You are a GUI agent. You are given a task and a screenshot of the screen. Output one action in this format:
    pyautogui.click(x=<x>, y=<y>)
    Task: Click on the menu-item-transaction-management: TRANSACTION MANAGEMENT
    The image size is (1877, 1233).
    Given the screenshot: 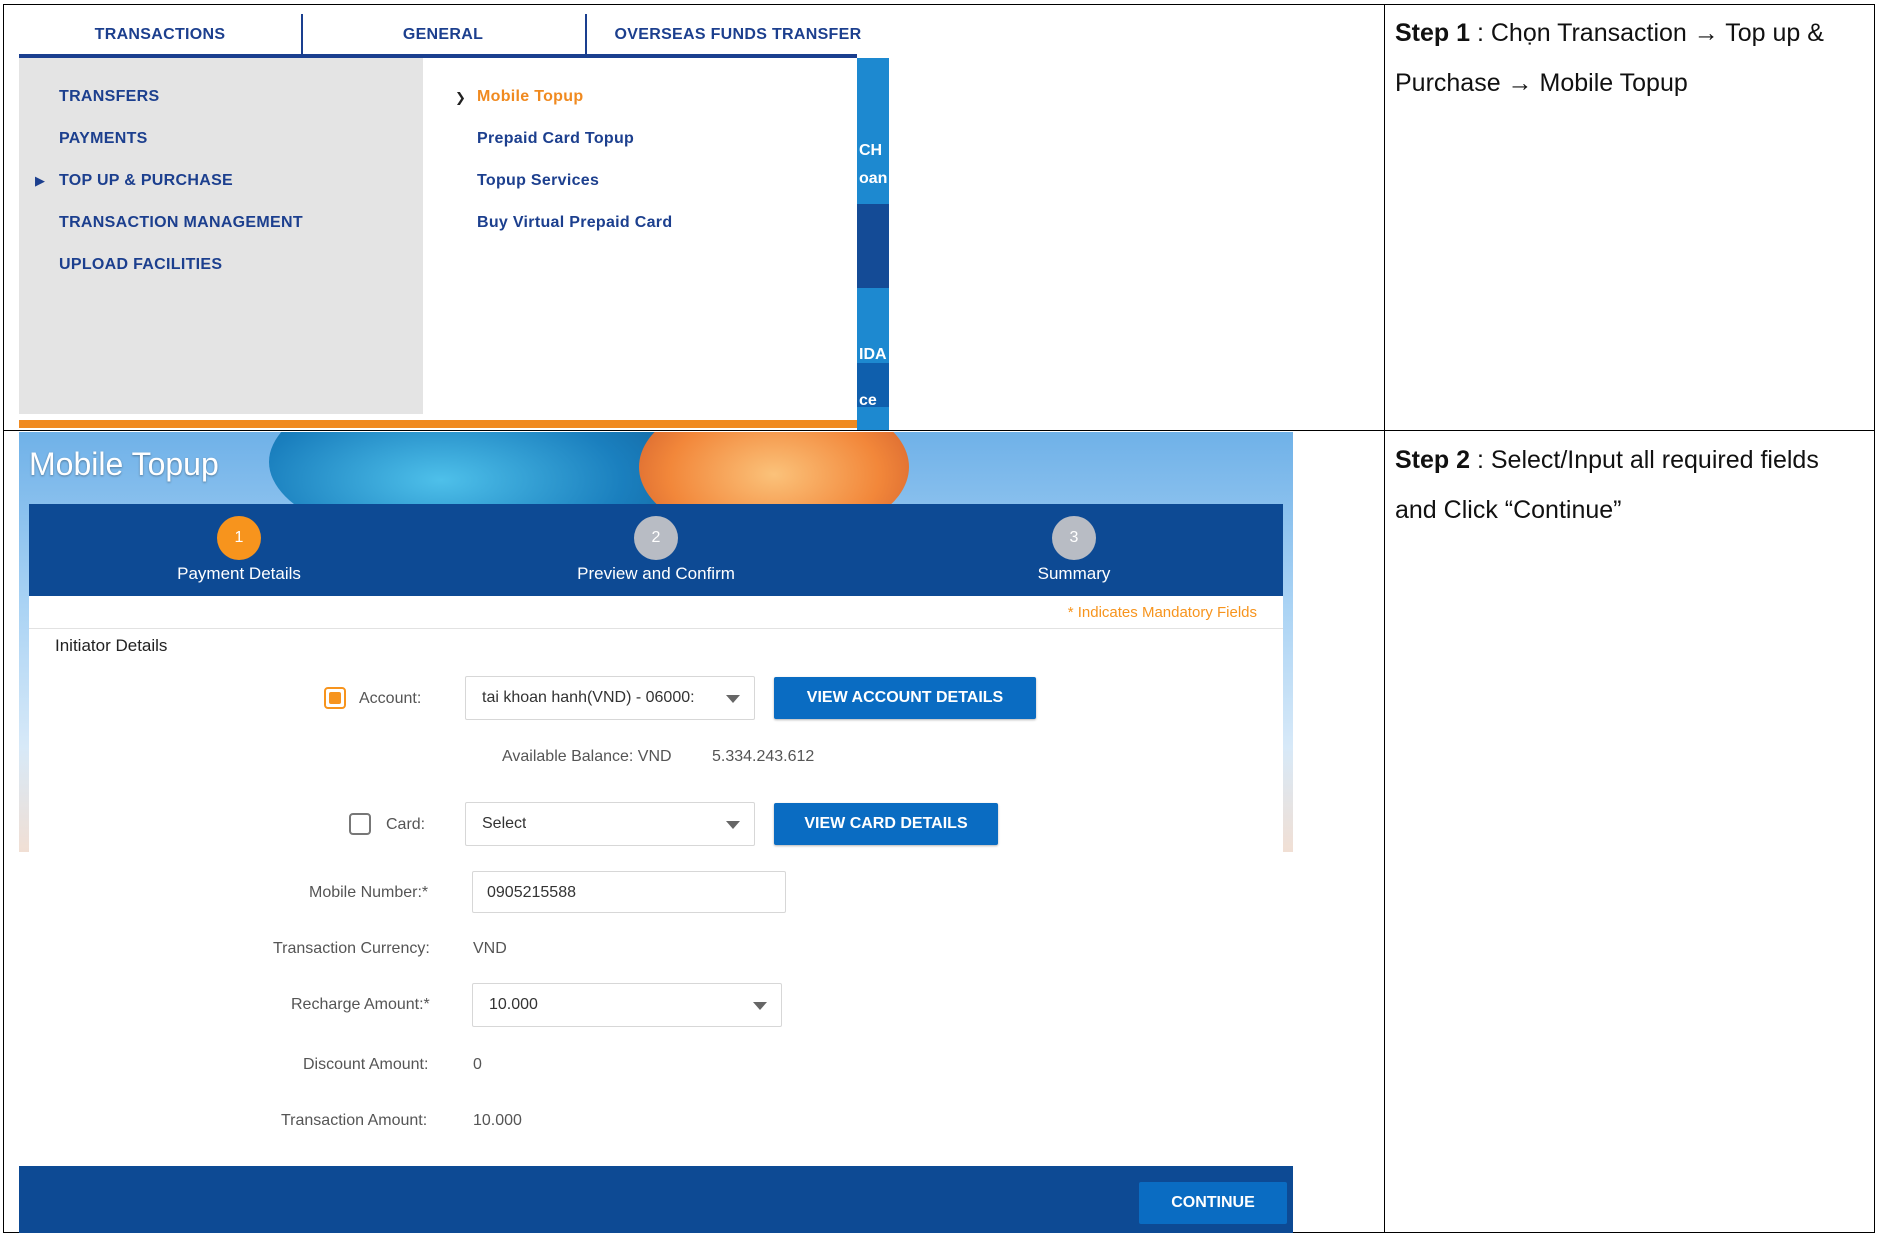 What is the action you would take?
    pyautogui.click(x=181, y=223)
    